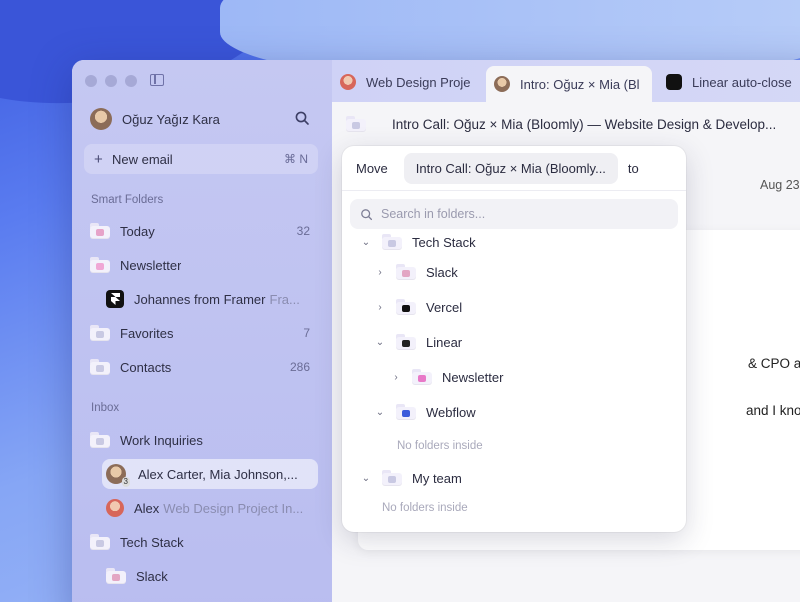 The width and height of the screenshot is (800, 602). I want to click on framer-icon, so click(115, 299).